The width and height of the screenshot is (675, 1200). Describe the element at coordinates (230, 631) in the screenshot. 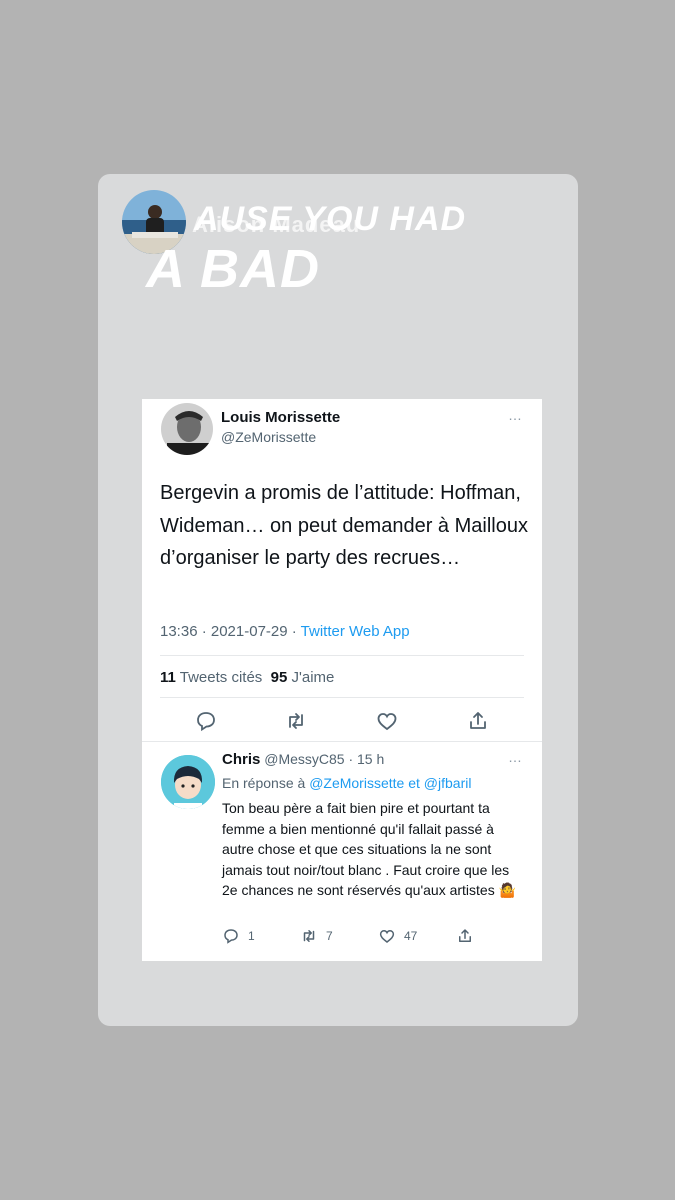

I see `tweet-timestamp: 13:36 · 2021-07-29 ·` at that location.